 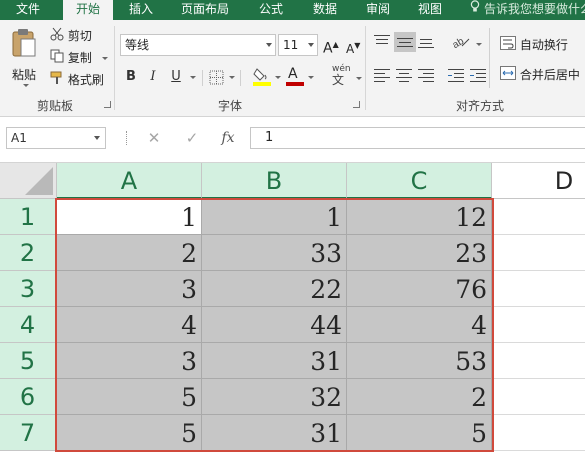 I want to click on align-center-icon, so click(x=404, y=75).